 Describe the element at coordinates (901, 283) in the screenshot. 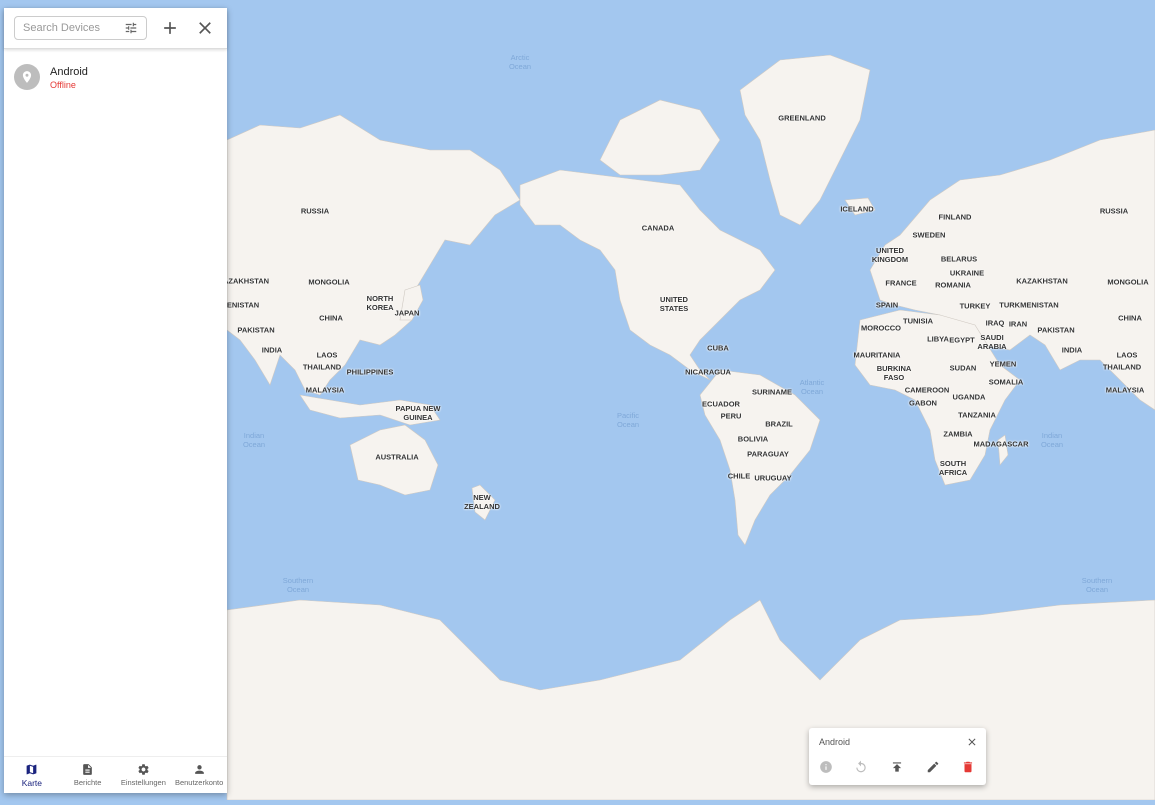

I see `map-label-country-france: FRANCE` at that location.